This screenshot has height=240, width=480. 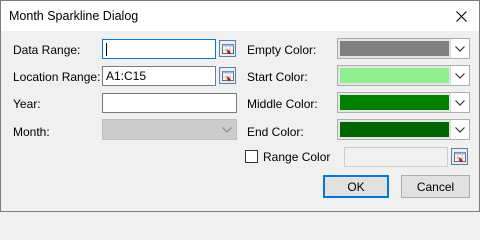 I want to click on year-input, so click(x=169, y=103).